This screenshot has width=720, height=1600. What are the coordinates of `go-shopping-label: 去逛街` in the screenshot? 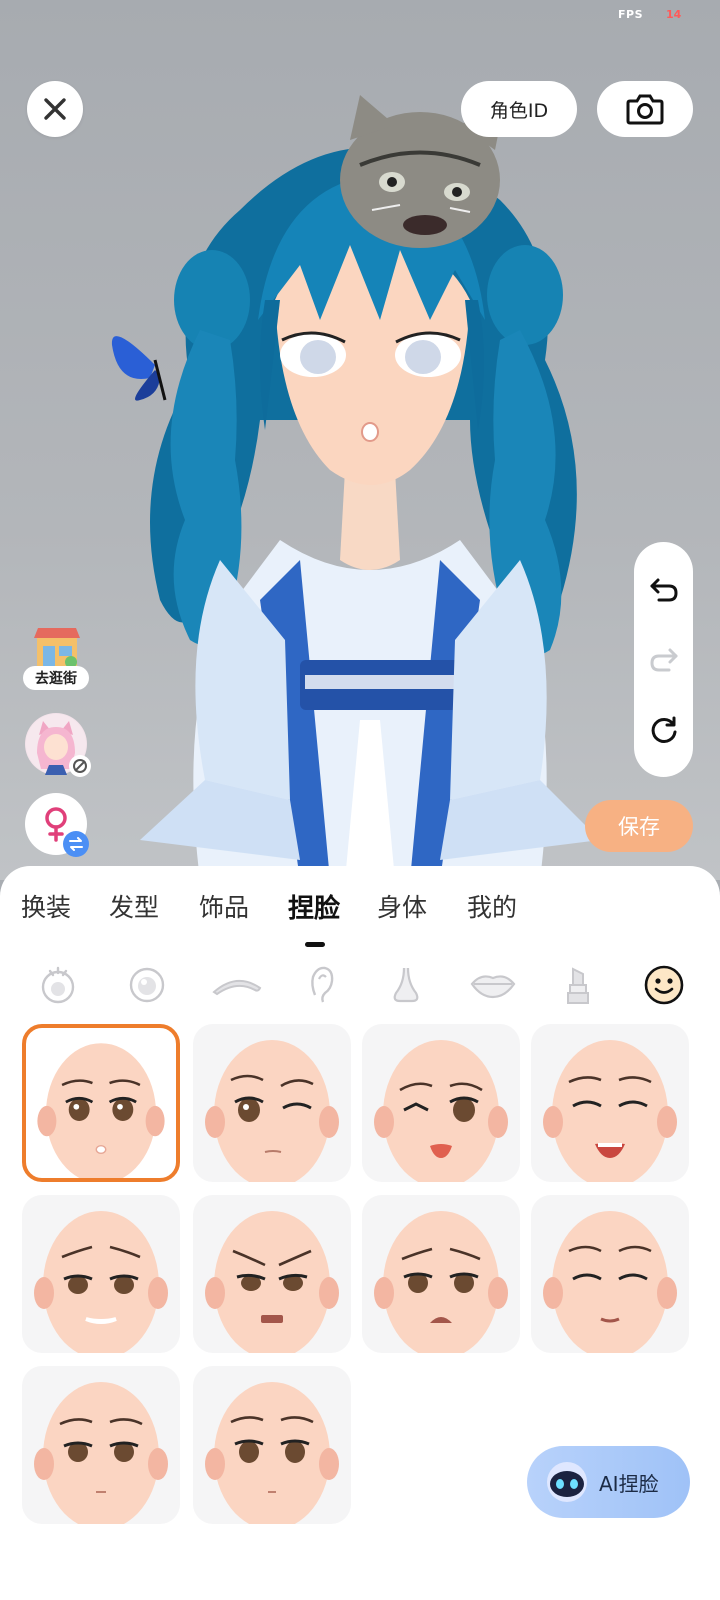 It's located at (56, 678).